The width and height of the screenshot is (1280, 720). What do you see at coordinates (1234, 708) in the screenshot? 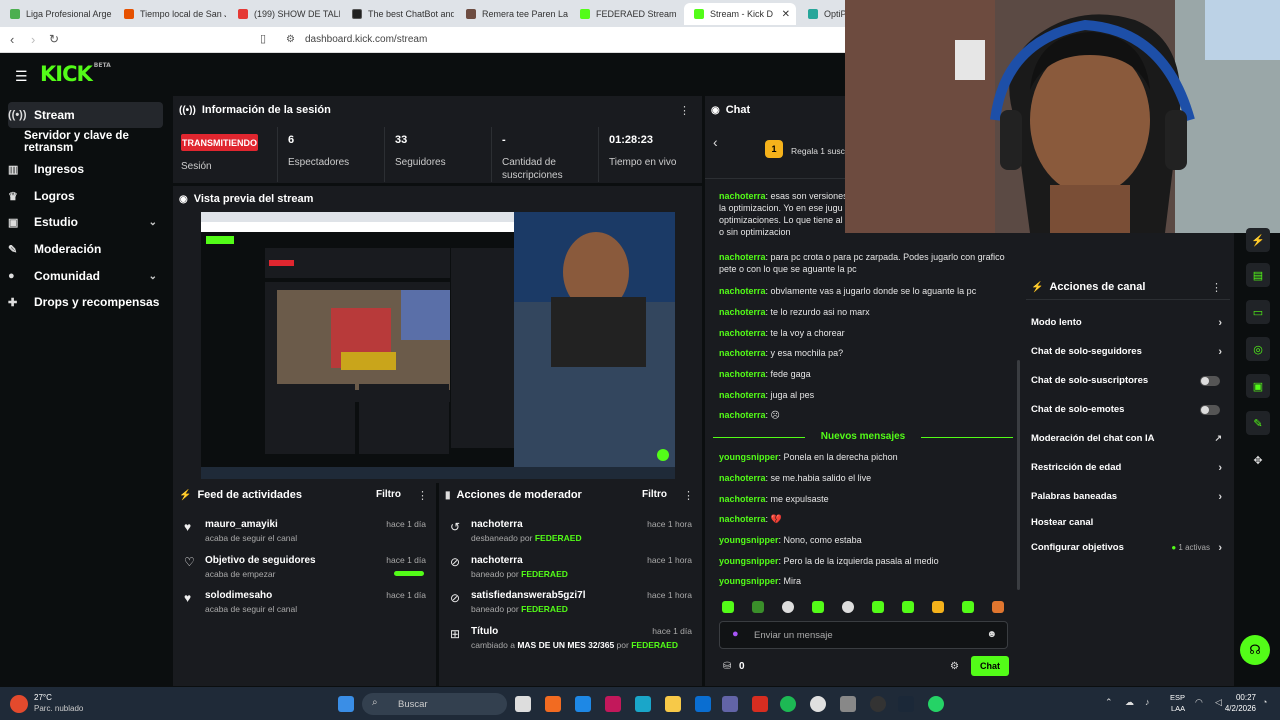
I see `clock-date: 4/2/2026` at bounding box center [1234, 708].